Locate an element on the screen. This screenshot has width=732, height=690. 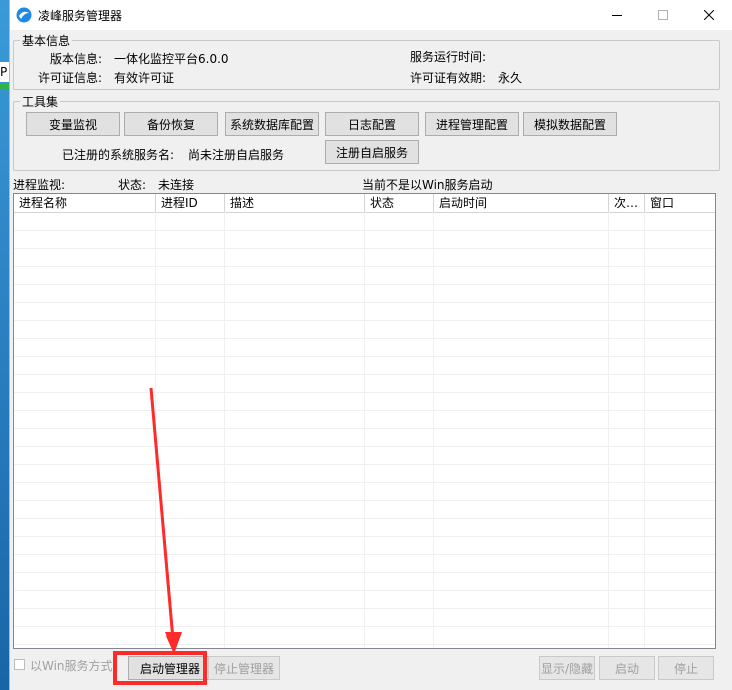
annotation-arrow-icon is located at coordinates (165, 520).